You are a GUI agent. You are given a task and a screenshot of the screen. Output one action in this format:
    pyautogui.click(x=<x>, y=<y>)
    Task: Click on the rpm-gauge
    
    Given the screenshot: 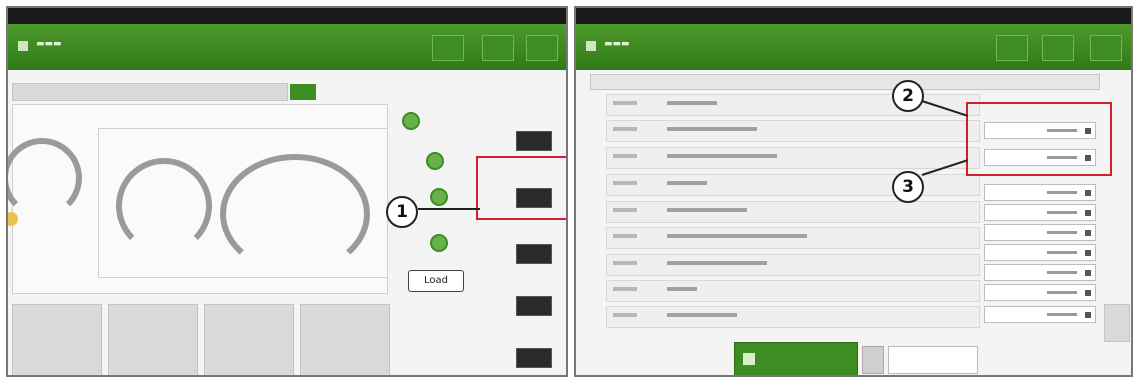 What is the action you would take?
    pyautogui.click(x=295, y=214)
    